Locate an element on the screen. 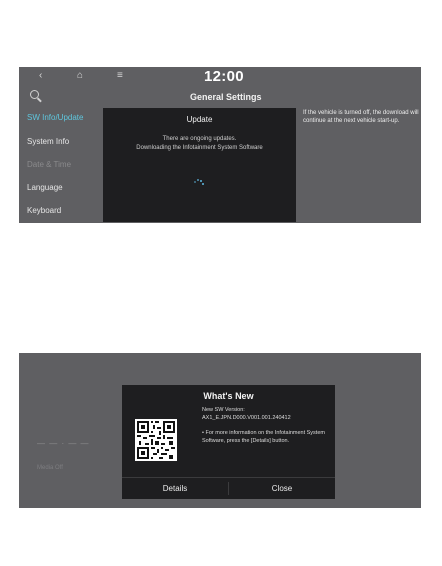 The height and width of the screenshot is (566, 442). sidebar-item-language: Language is located at coordinates (45, 187).